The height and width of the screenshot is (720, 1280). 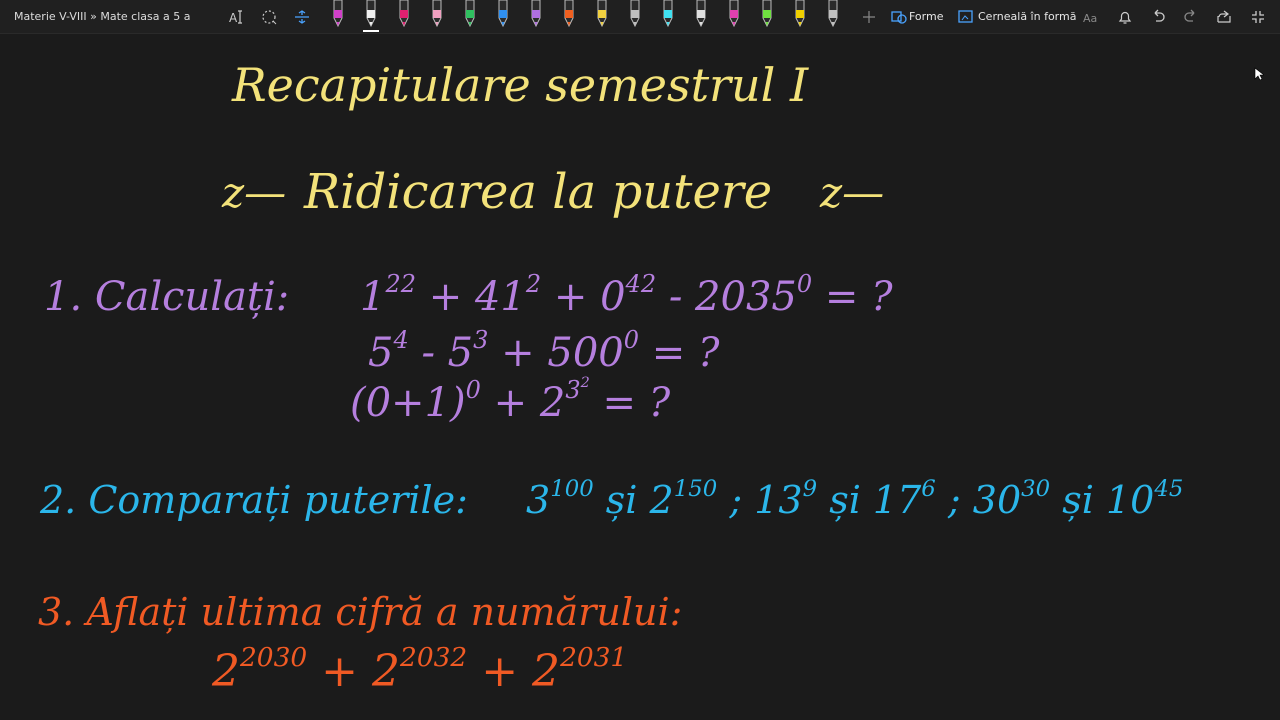 I want to click on mouse-cursor-icon, so click(x=1259, y=75).